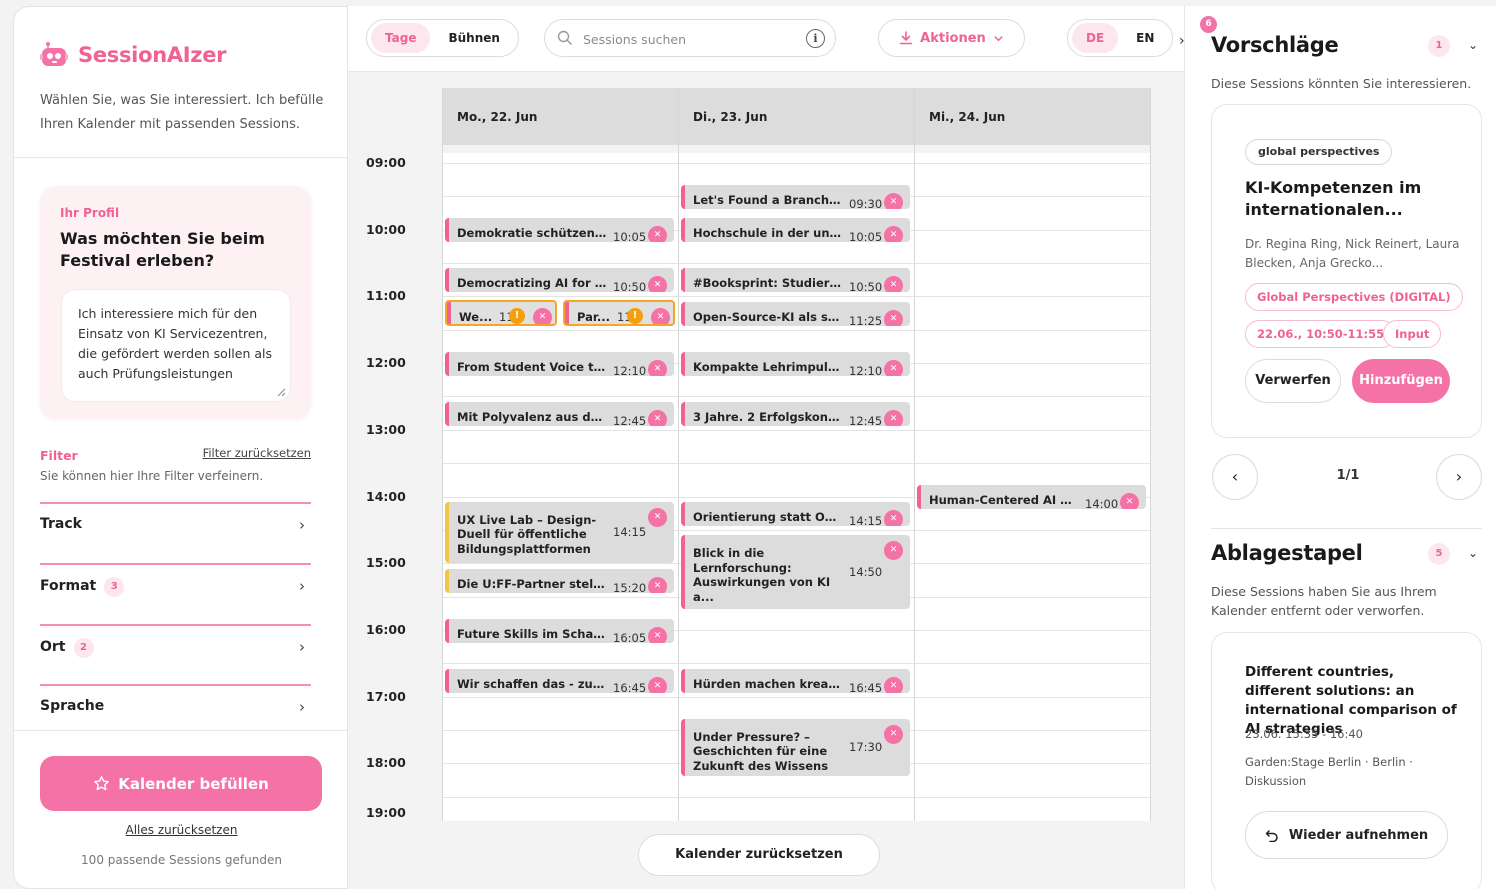 Image resolution: width=1496 pixels, height=889 pixels. Describe the element at coordinates (559, 363) in the screenshot. I see `calendar-event: From Student Voice to S... 12:10✕` at that location.